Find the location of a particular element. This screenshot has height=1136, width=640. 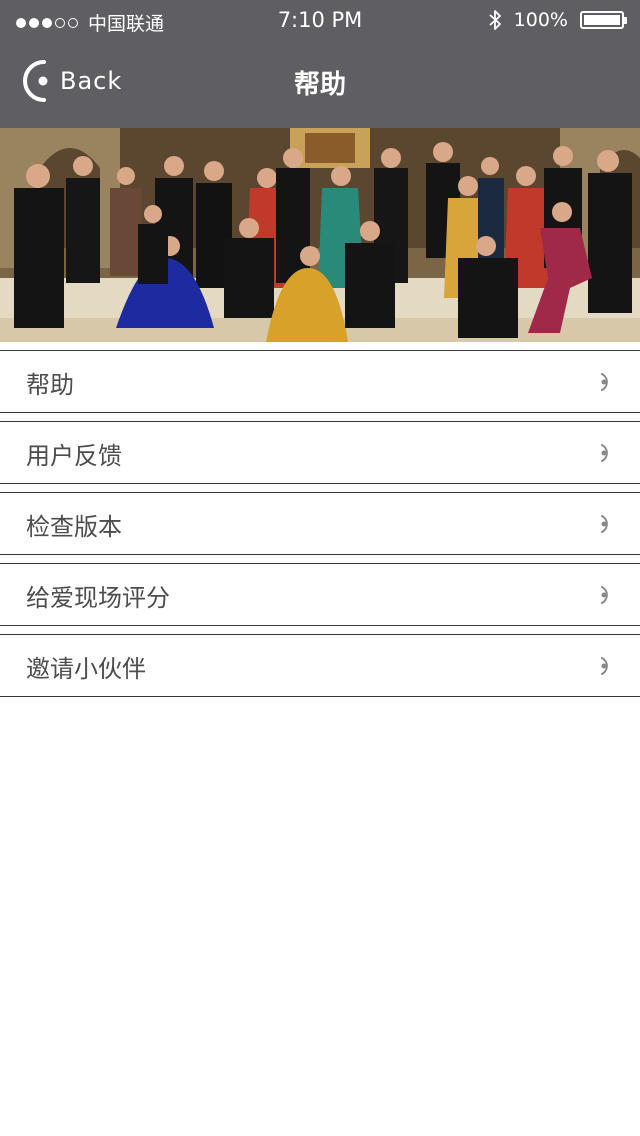

menu-item-label: 帮助 is located at coordinates (50, 385).